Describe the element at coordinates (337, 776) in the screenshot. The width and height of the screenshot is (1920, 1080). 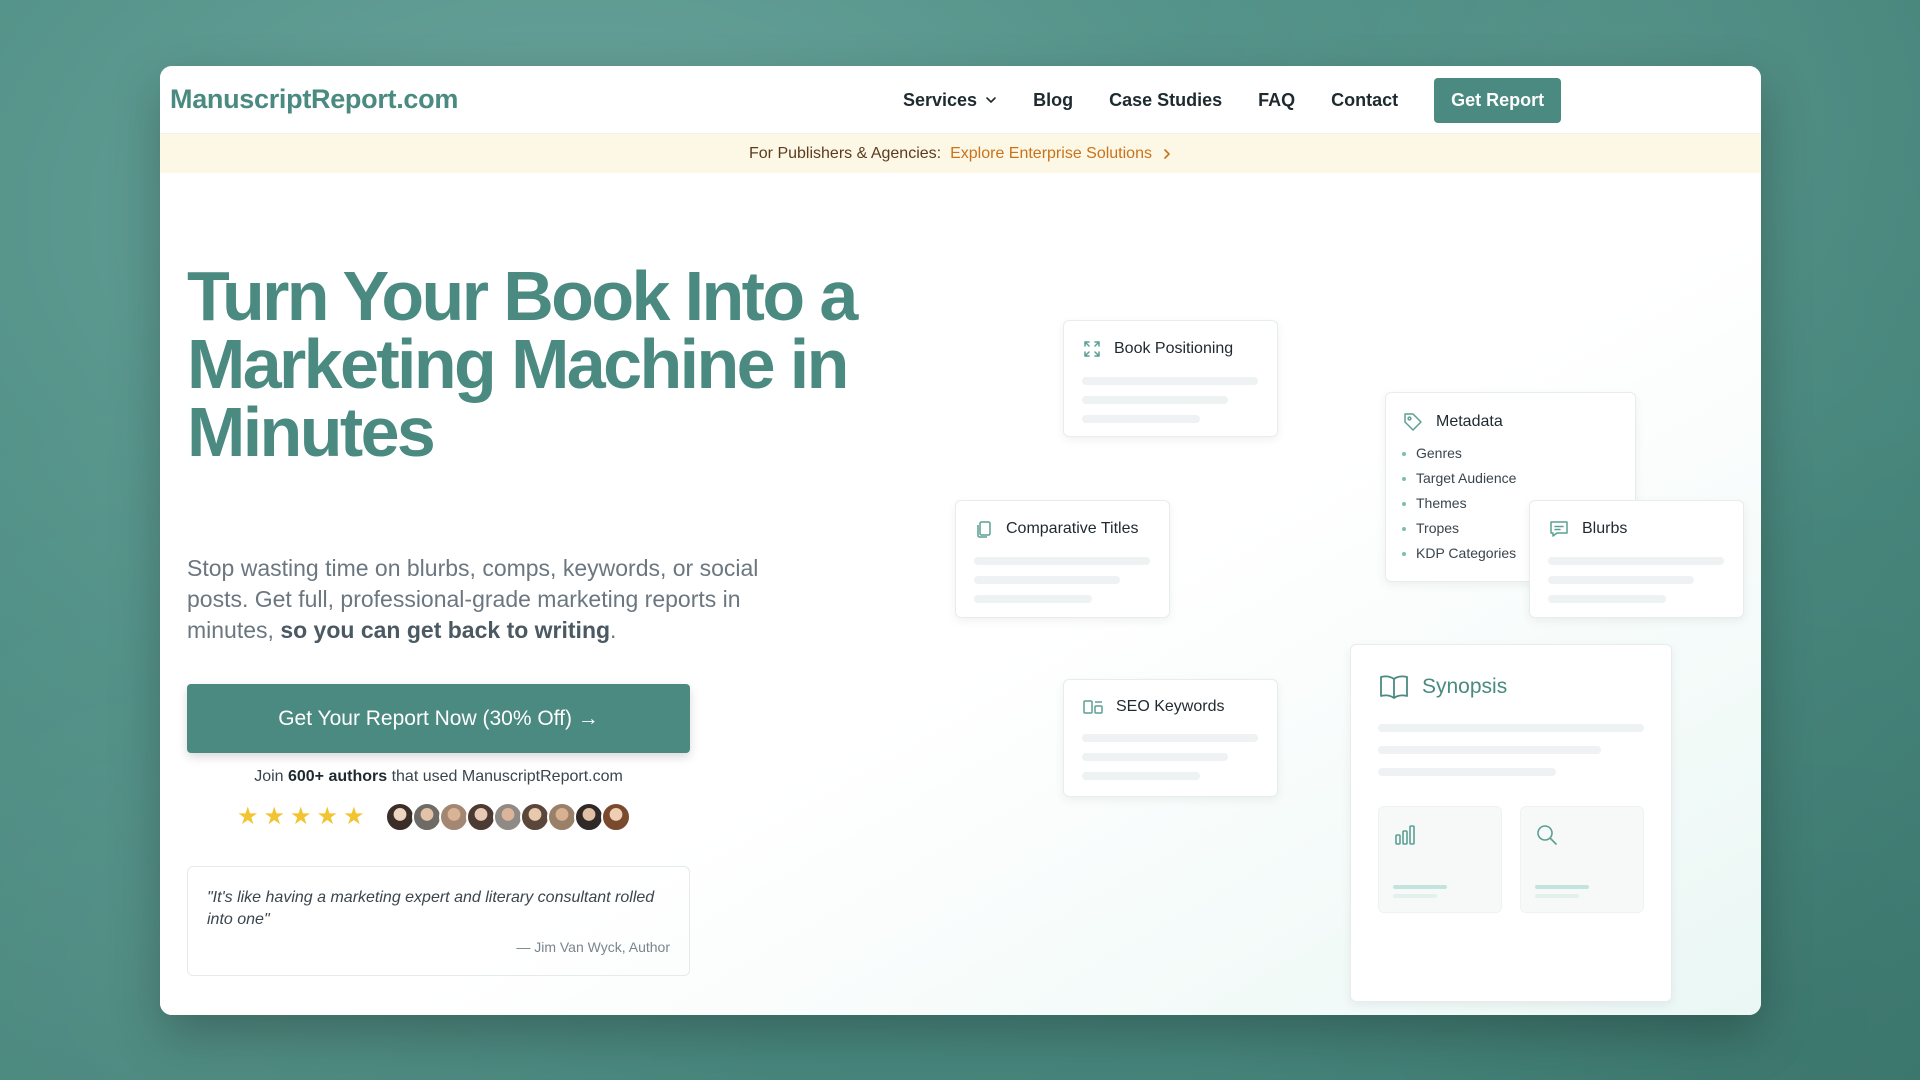
I see `join-count: 600+ authors` at that location.